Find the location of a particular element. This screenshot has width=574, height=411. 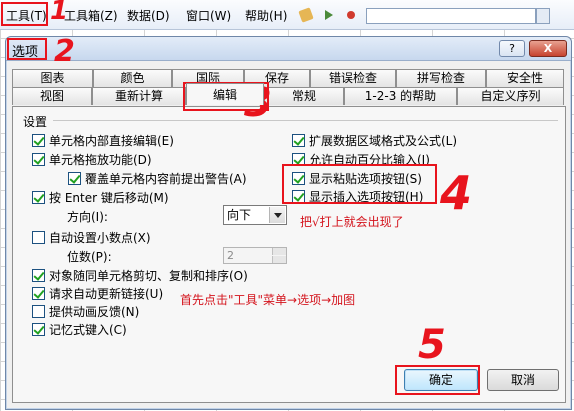

spin-up-icon is located at coordinates (279, 251).